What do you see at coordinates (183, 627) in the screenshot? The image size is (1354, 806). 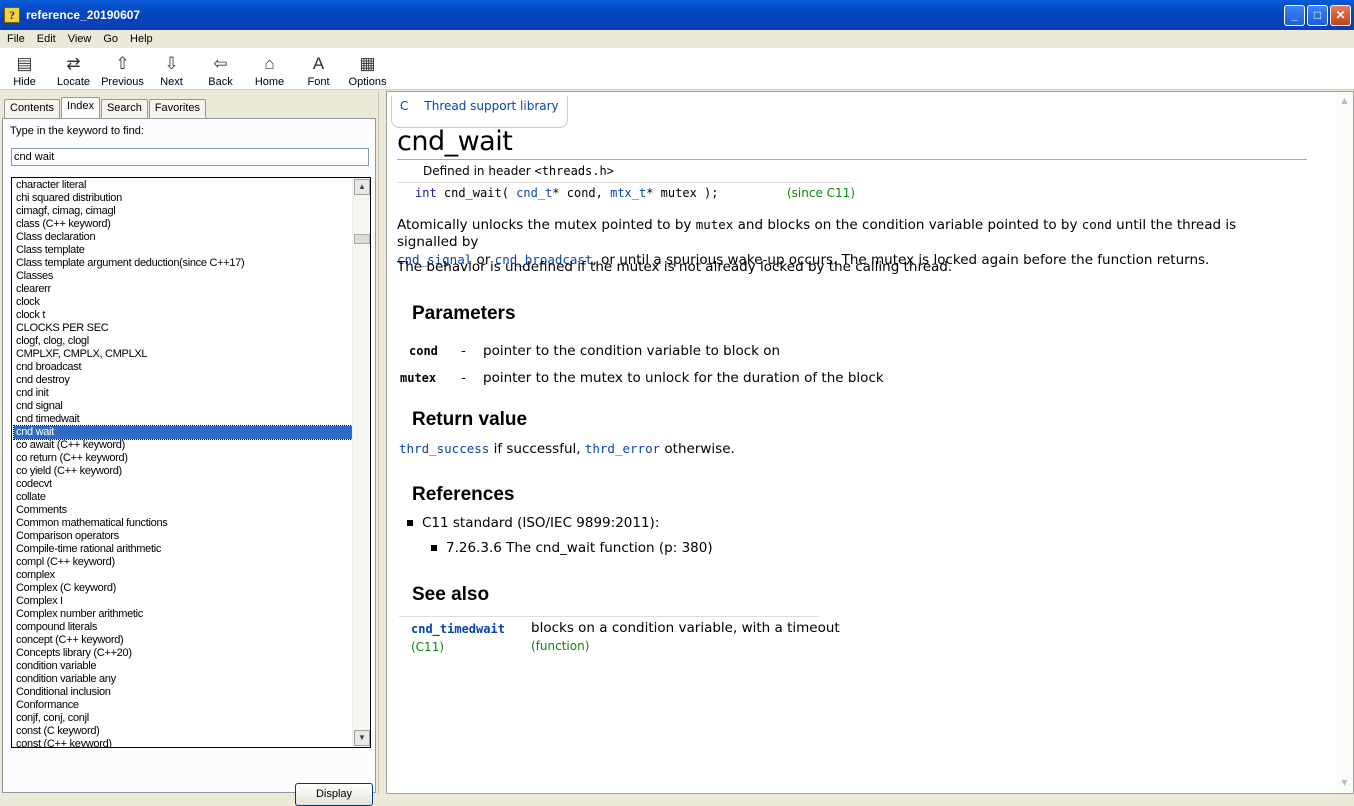 I see `index-list-item: compound literals` at bounding box center [183, 627].